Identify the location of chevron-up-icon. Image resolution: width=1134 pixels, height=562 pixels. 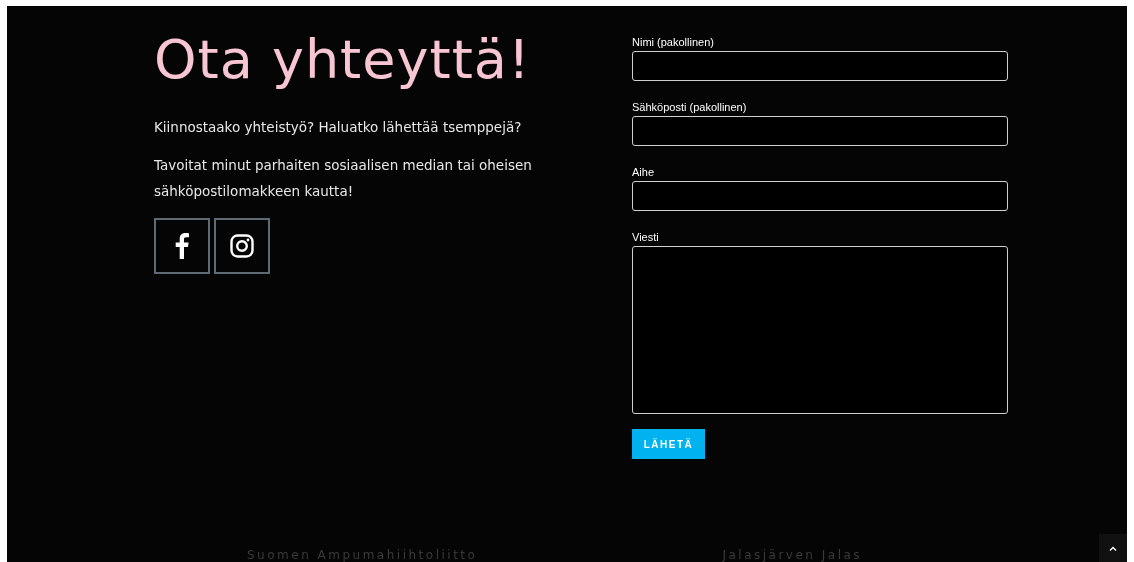
(1113, 548).